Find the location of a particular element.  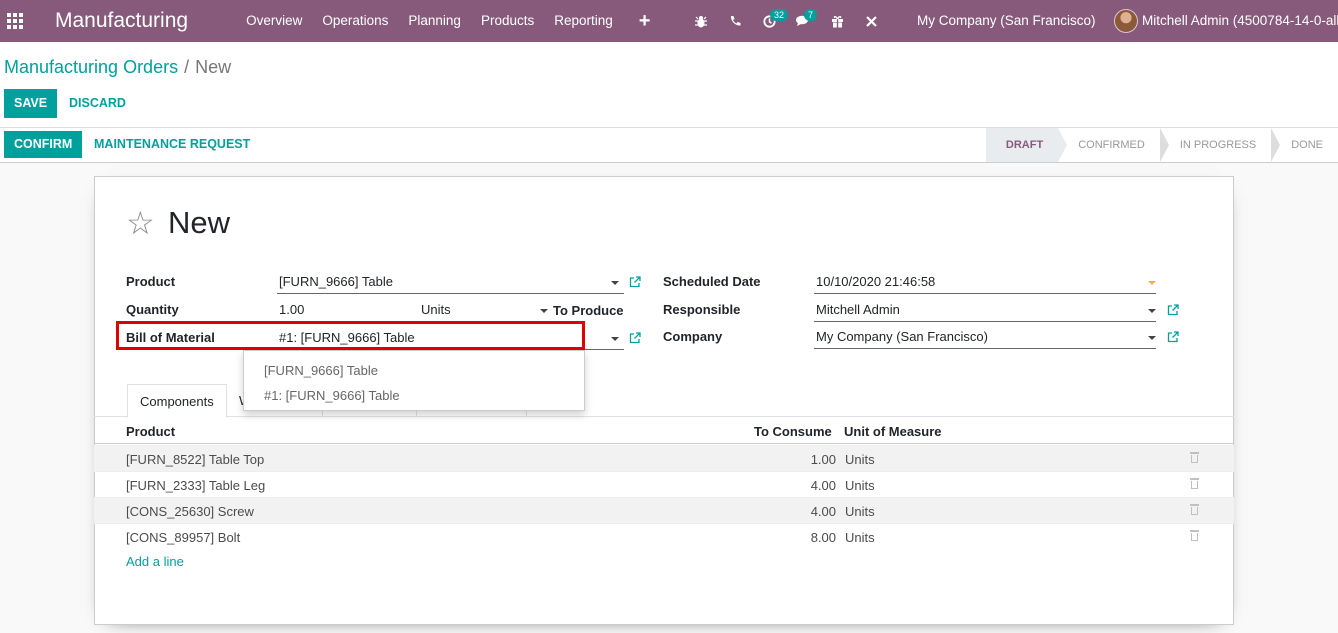

bom-value: #1: [FURN_9666] Table is located at coordinates (347, 337).